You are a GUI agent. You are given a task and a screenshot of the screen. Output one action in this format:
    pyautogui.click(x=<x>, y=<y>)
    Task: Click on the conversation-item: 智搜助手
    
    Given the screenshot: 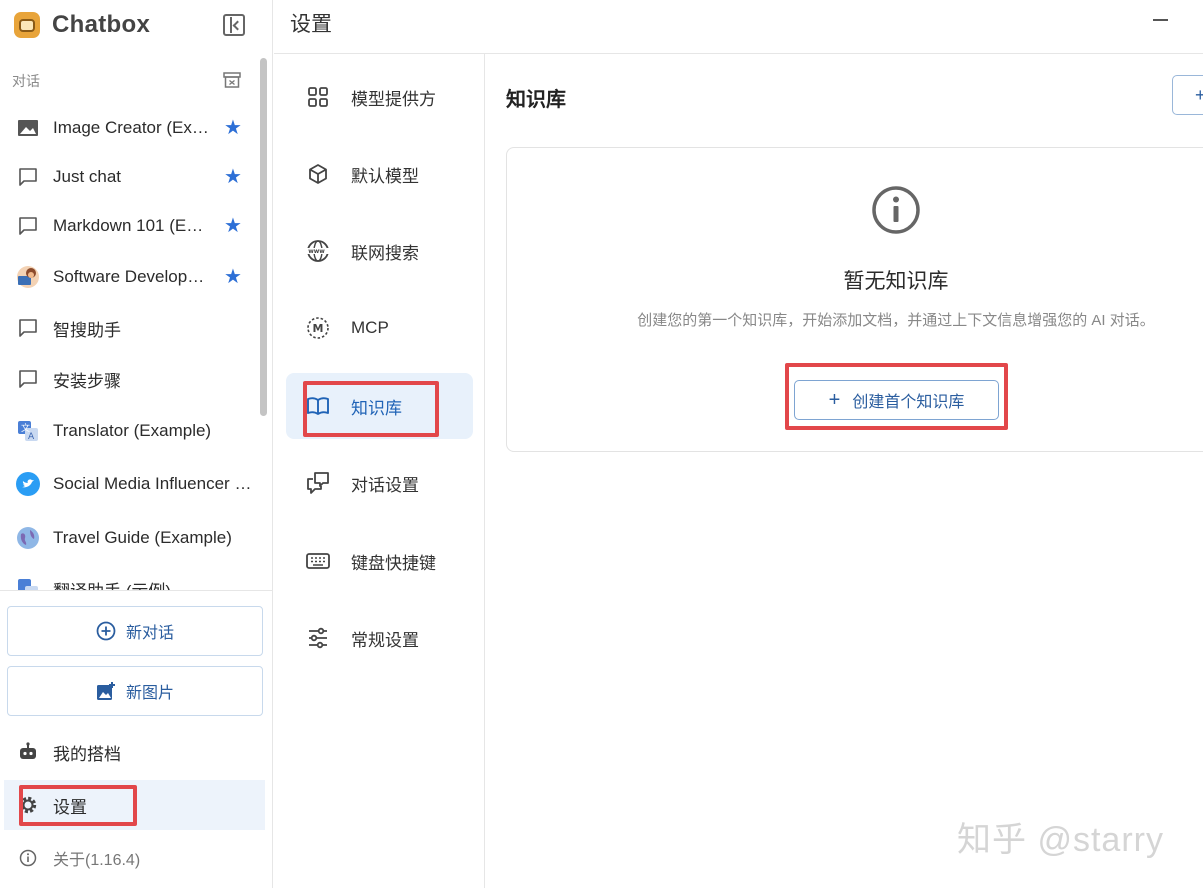 What is the action you would take?
    pyautogui.click(x=129, y=328)
    